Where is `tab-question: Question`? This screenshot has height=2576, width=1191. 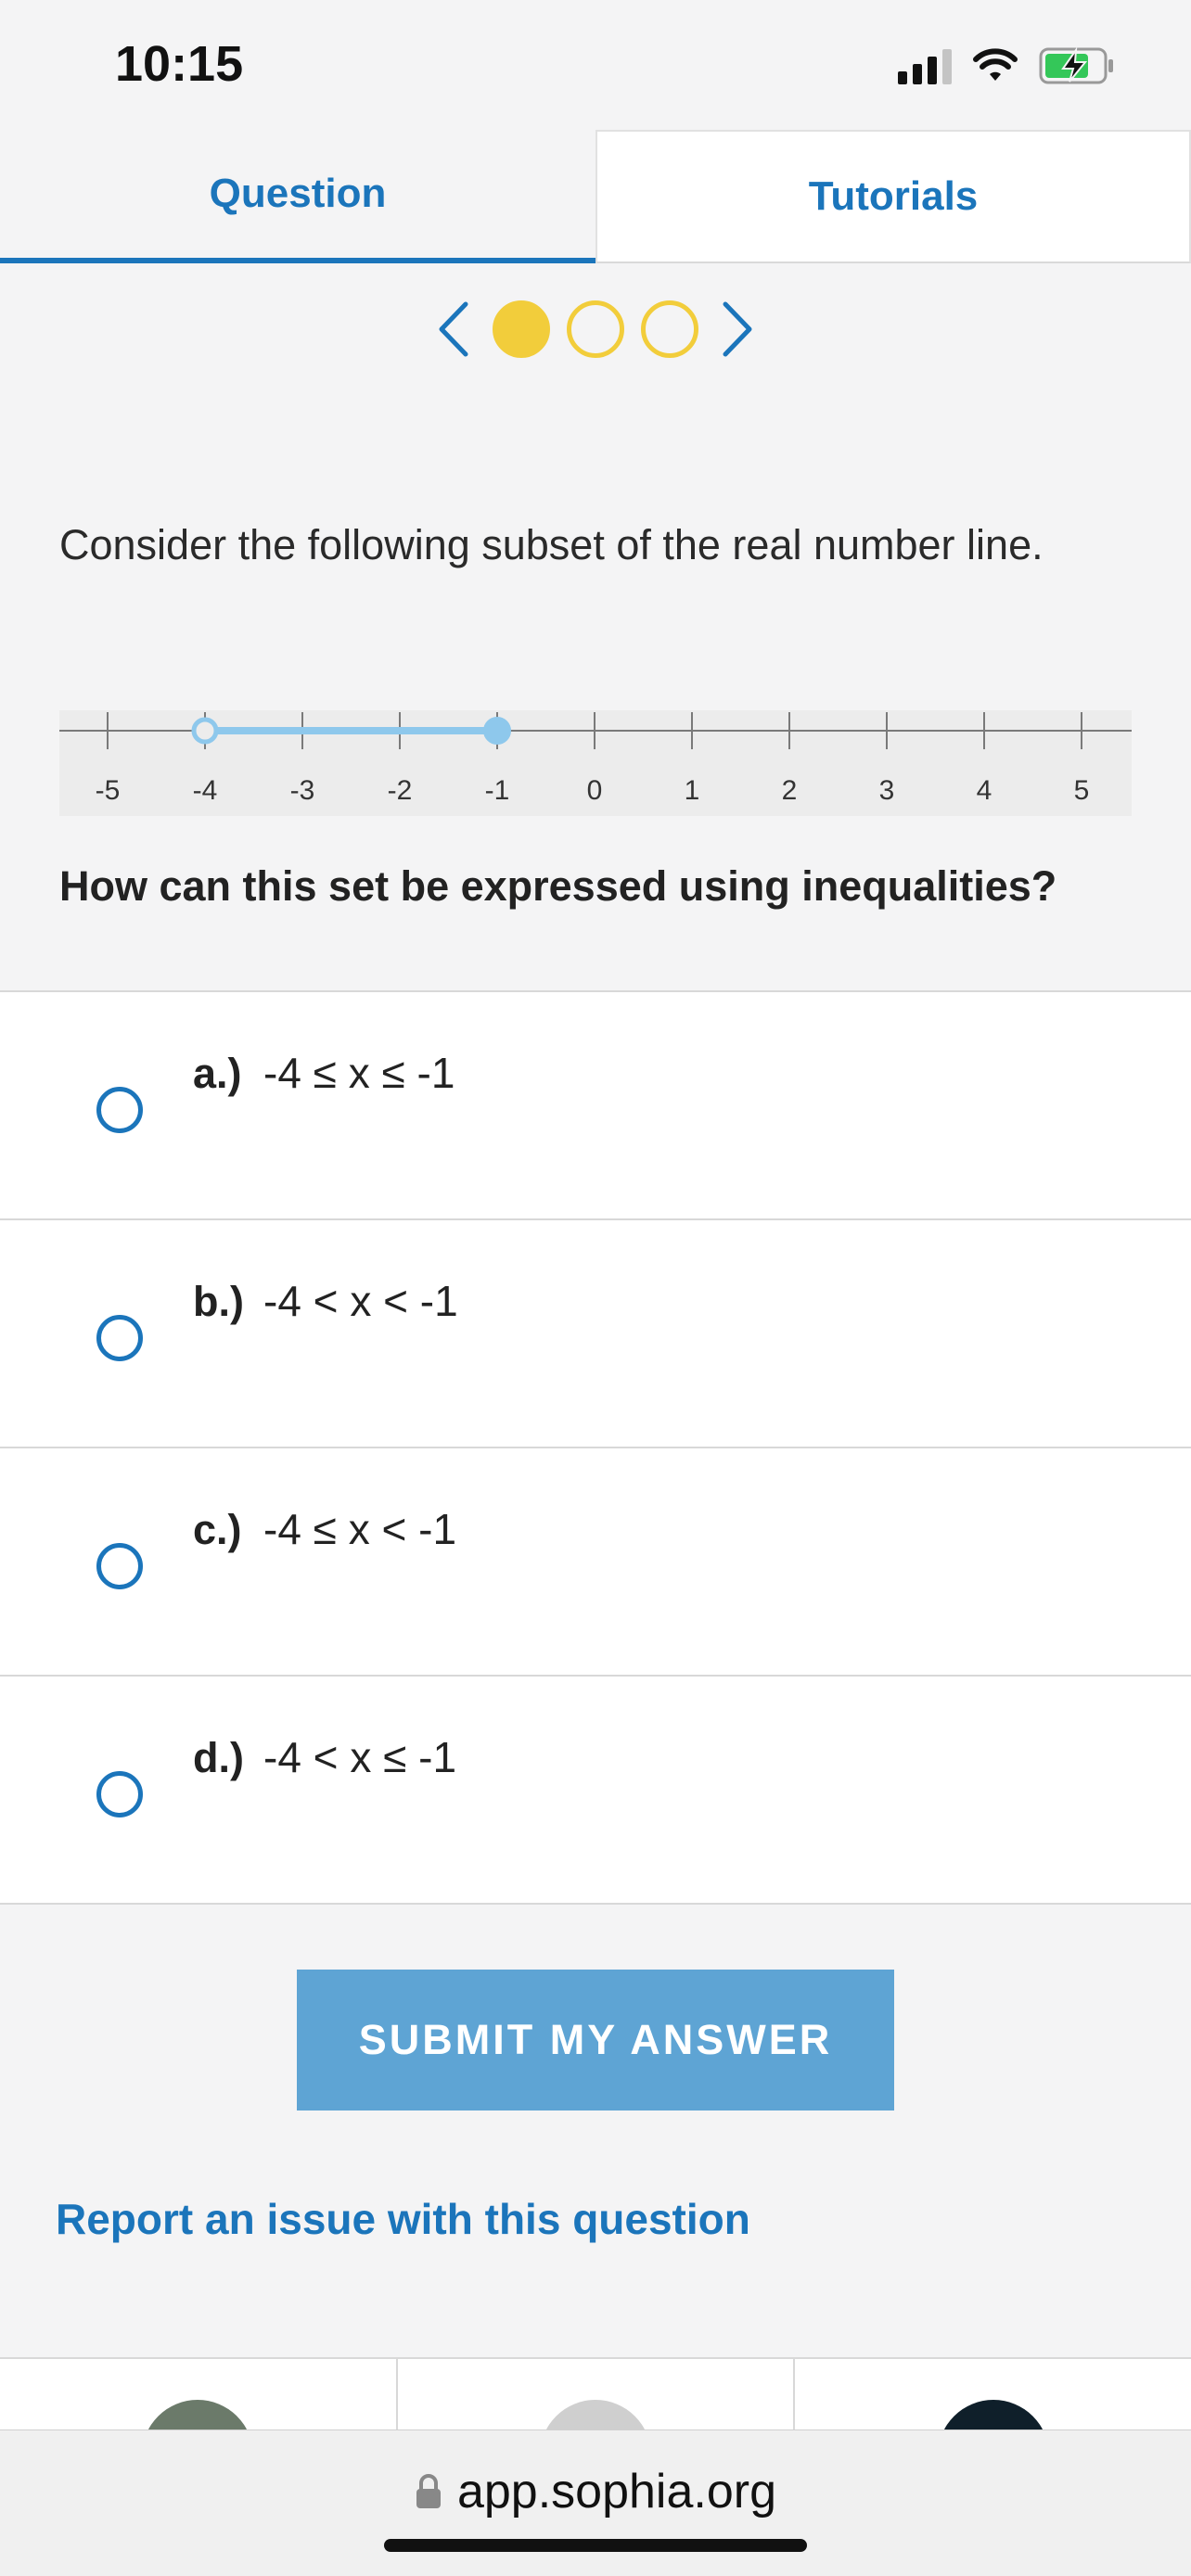 tab-question: Question is located at coordinates (298, 196).